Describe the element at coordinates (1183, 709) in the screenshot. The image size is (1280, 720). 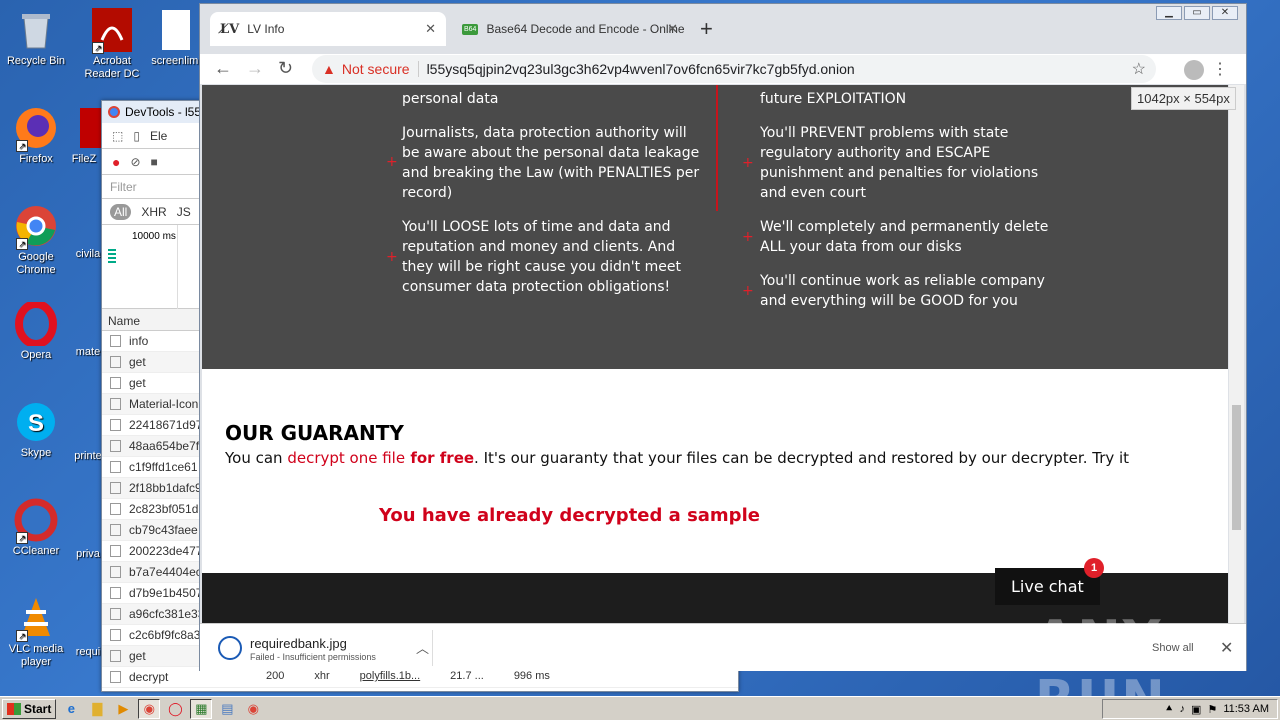
I see `volume-icon: ♪` at that location.